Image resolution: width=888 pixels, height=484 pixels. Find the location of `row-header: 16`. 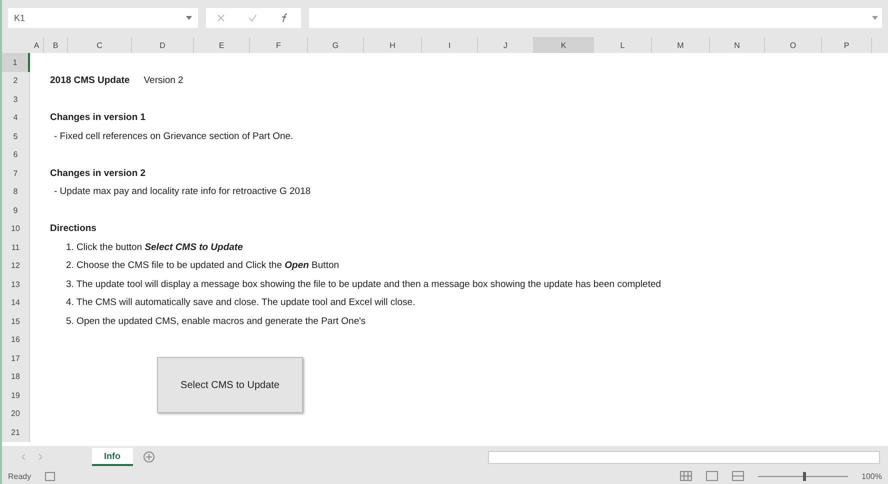

row-header: 16 is located at coordinates (16, 339).